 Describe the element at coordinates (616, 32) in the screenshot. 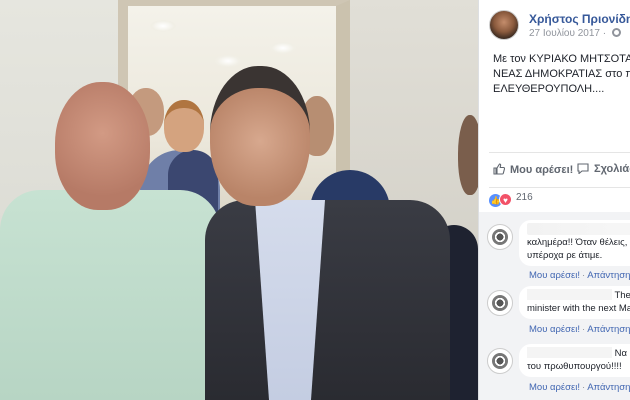

I see `globe-icon` at that location.